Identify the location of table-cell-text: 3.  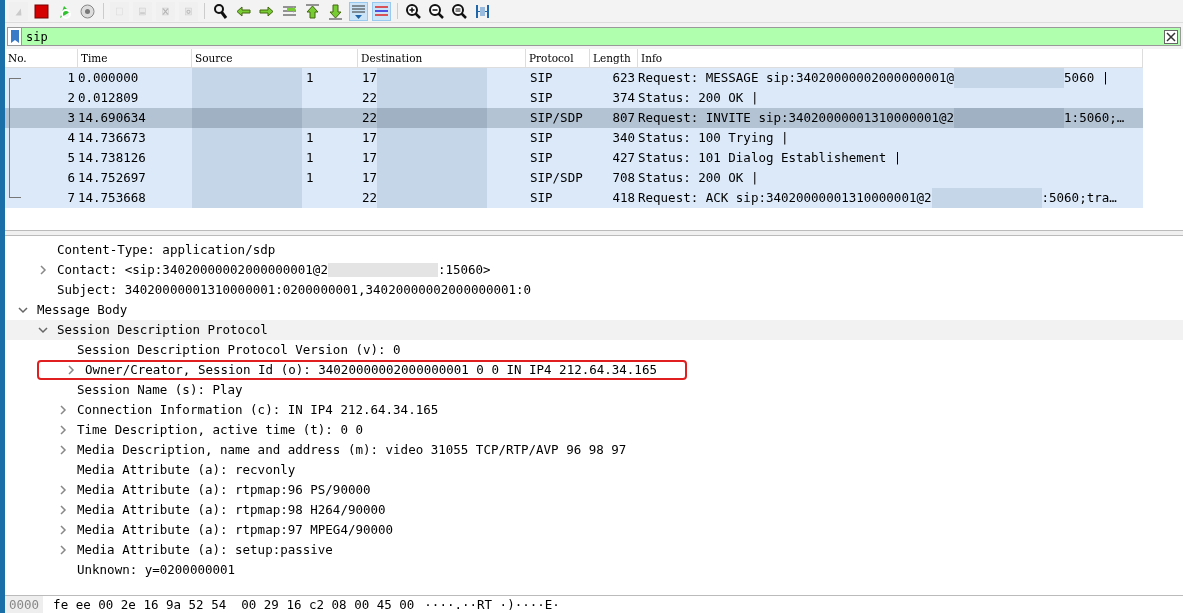
(71, 118).